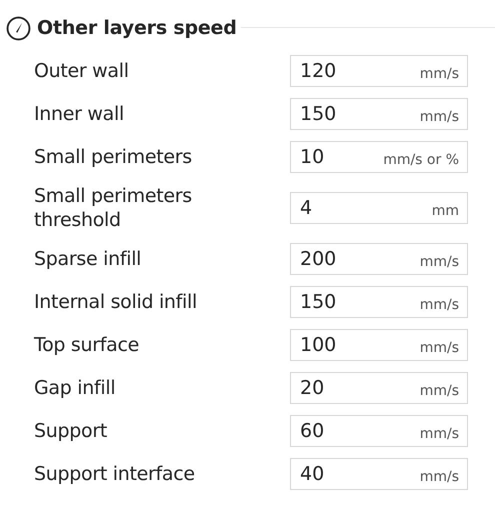  I want to click on input-field: 100 mm/s, so click(379, 345).